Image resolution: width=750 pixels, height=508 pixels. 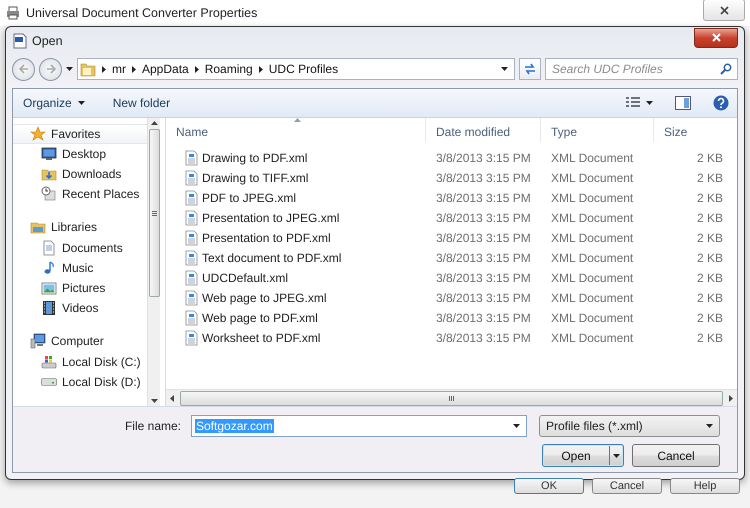 What do you see at coordinates (141, 103) in the screenshot?
I see `new-folder-button: New folder` at bounding box center [141, 103].